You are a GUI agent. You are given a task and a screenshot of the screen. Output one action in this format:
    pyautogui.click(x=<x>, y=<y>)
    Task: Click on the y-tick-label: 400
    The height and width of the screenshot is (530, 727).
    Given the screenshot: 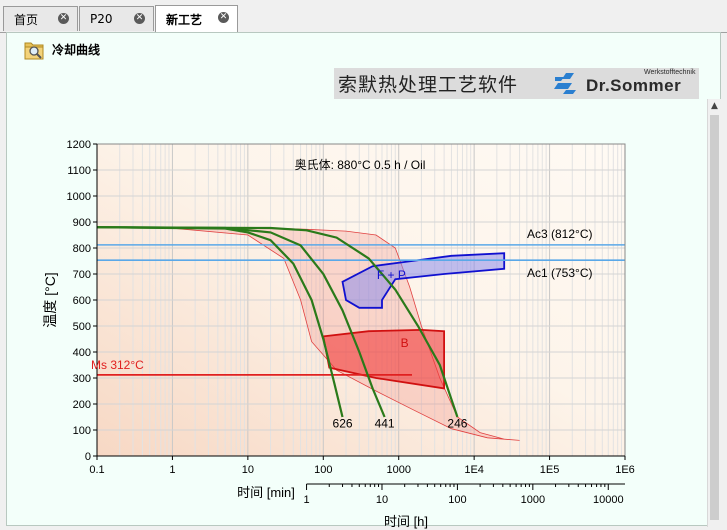 What is the action you would take?
    pyautogui.click(x=82, y=353)
    